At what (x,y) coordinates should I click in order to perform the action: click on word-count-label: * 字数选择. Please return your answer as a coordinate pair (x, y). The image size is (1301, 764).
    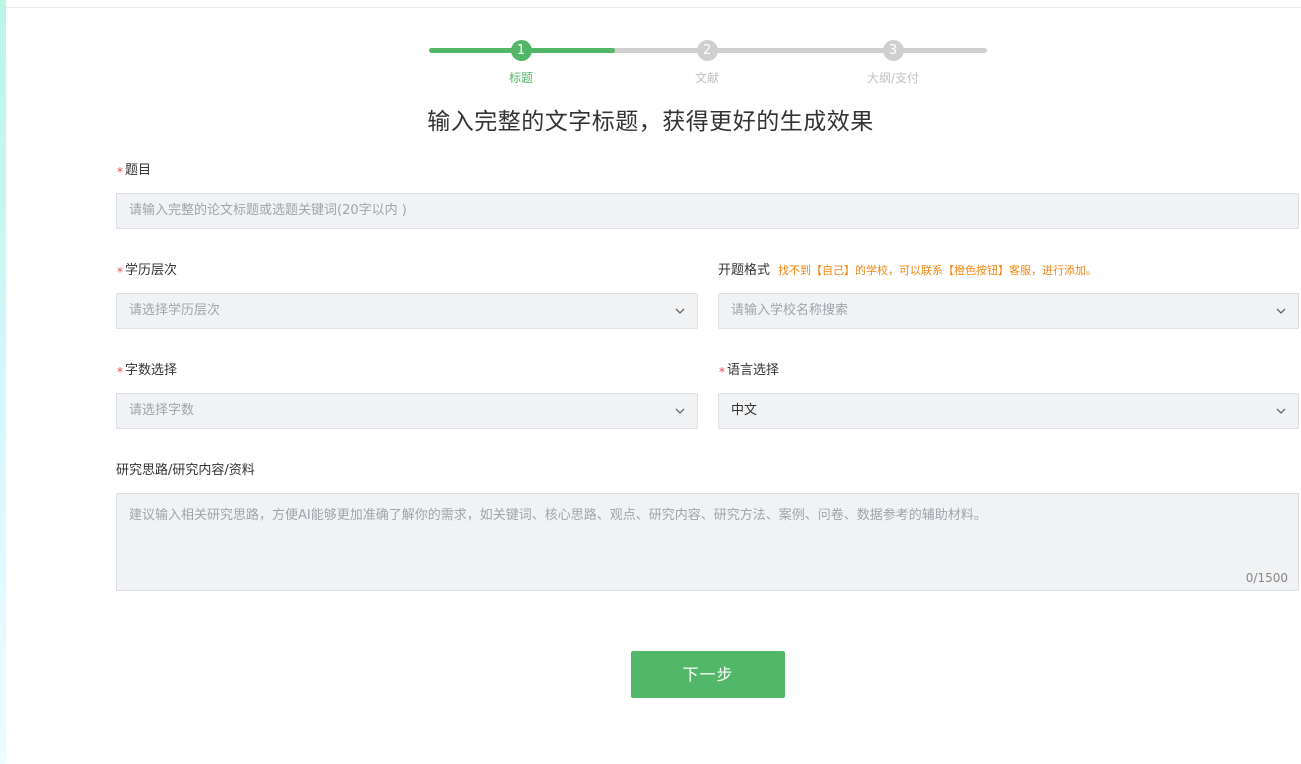
    Looking at the image, I should click on (147, 369).